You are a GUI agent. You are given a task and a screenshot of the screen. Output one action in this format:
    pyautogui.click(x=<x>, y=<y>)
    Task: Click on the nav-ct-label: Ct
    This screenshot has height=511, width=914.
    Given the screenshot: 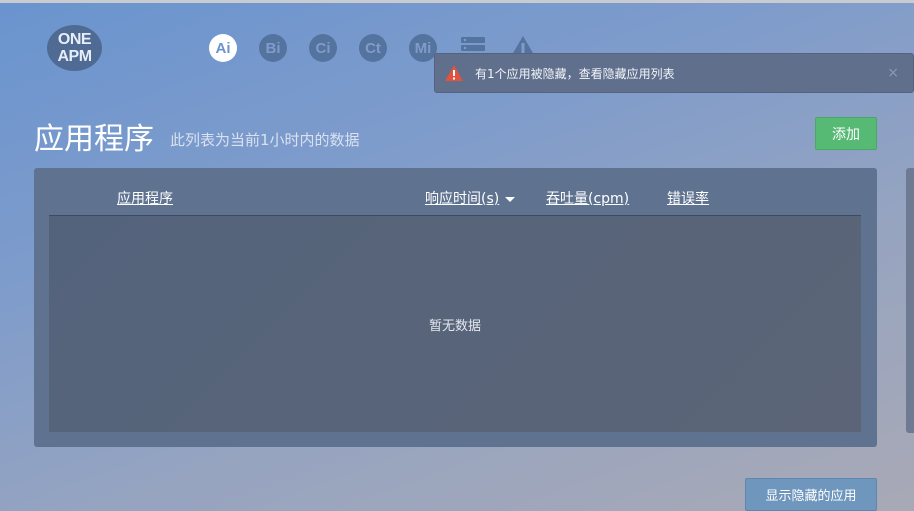 What is the action you would take?
    pyautogui.click(x=373, y=48)
    